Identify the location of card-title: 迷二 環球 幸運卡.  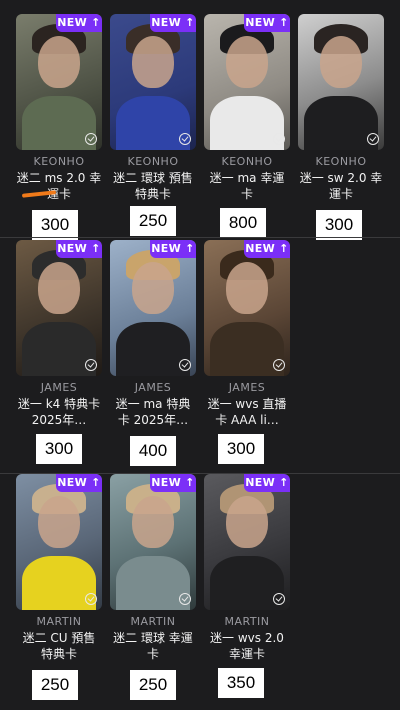
(153, 646).